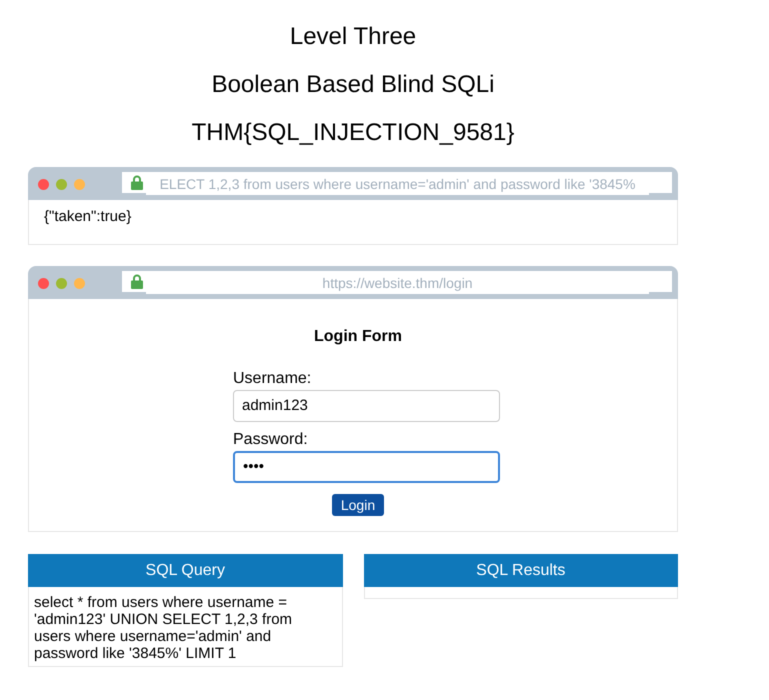  Describe the element at coordinates (521, 570) in the screenshot. I see `panel-title: SQL Results` at that location.